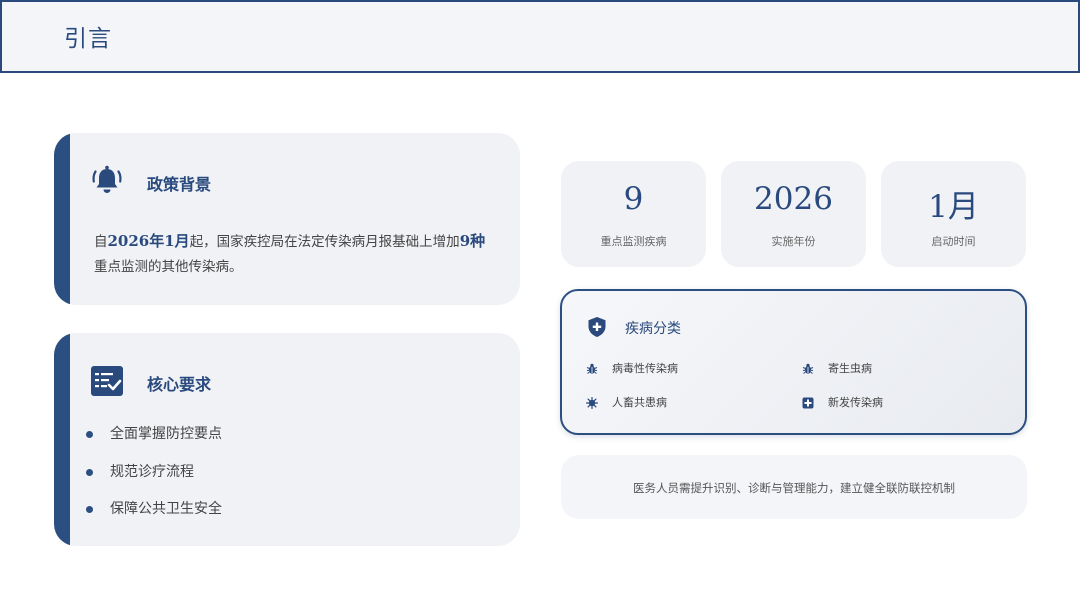 This screenshot has height=608, width=1080. I want to click on stat-value: 1月, so click(953, 207).